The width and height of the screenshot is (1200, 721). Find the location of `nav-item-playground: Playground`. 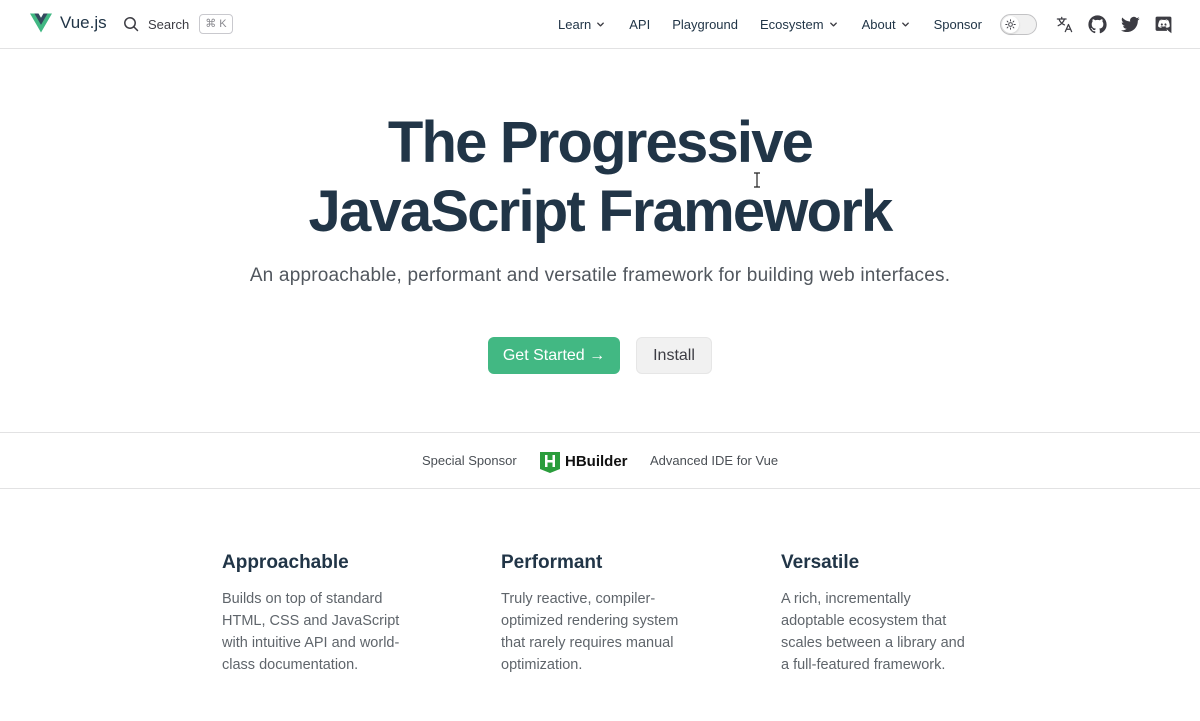

nav-item-playground: Playground is located at coordinates (705, 24).